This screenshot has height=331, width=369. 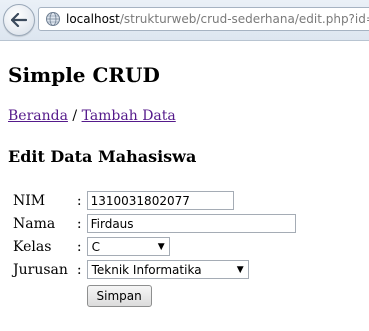 What do you see at coordinates (79, 246) in the screenshot?
I see `kelas-colon: :` at bounding box center [79, 246].